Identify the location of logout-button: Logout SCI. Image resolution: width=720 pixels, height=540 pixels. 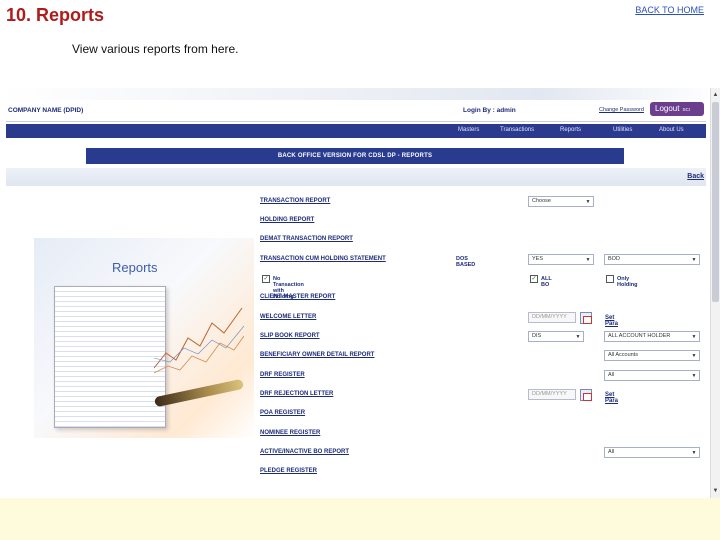
(677, 109).